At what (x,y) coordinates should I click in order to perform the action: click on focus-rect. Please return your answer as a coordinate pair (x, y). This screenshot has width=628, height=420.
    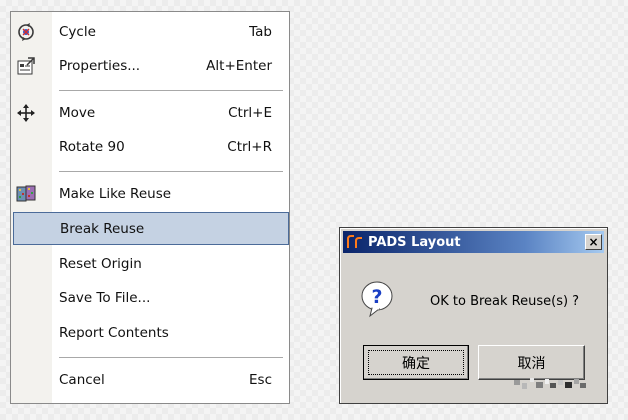
    Looking at the image, I should click on (416, 362).